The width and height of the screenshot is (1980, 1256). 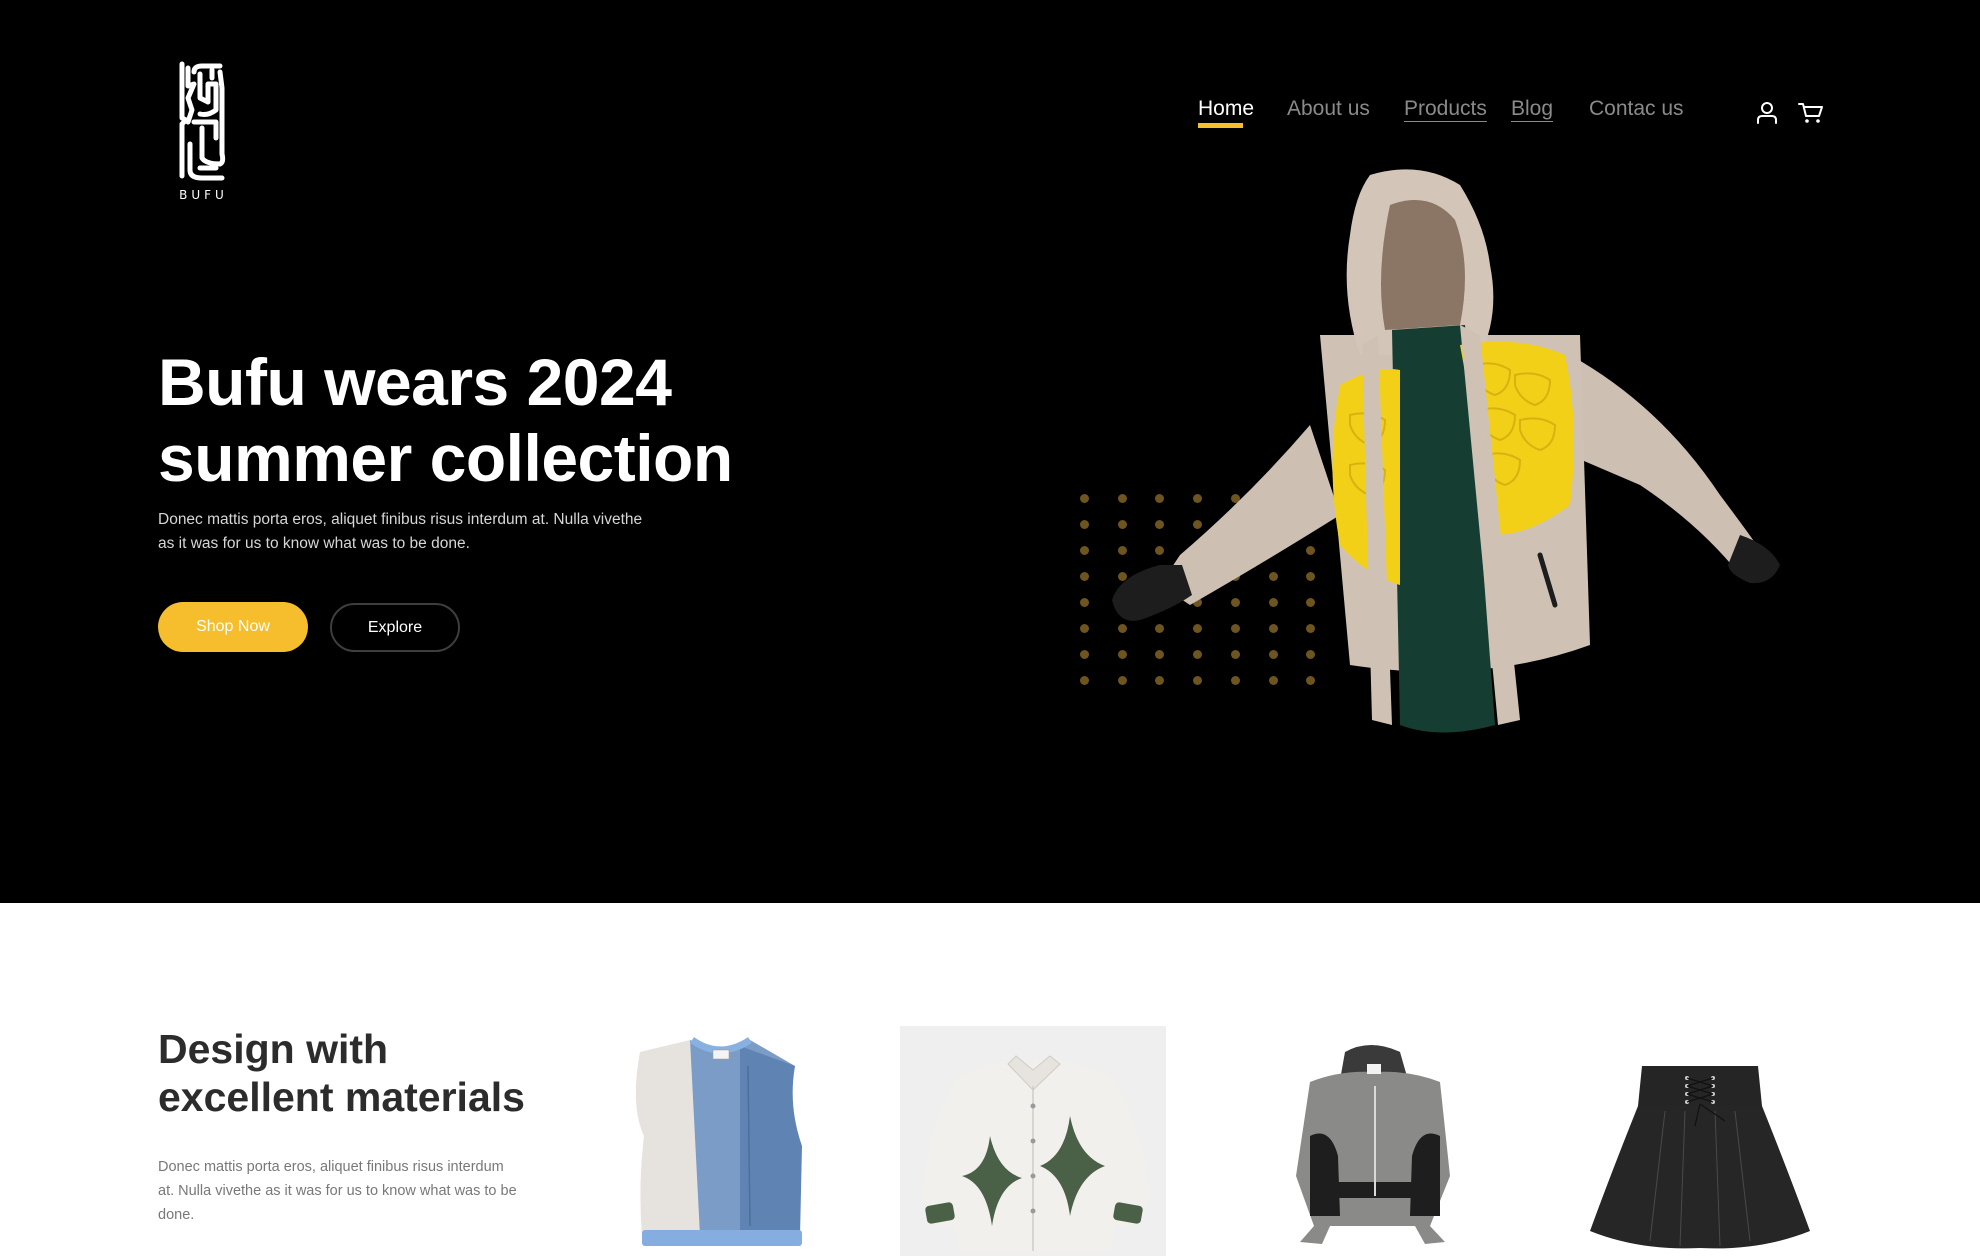 I want to click on brand-name: BUFU, so click(x=203, y=195).